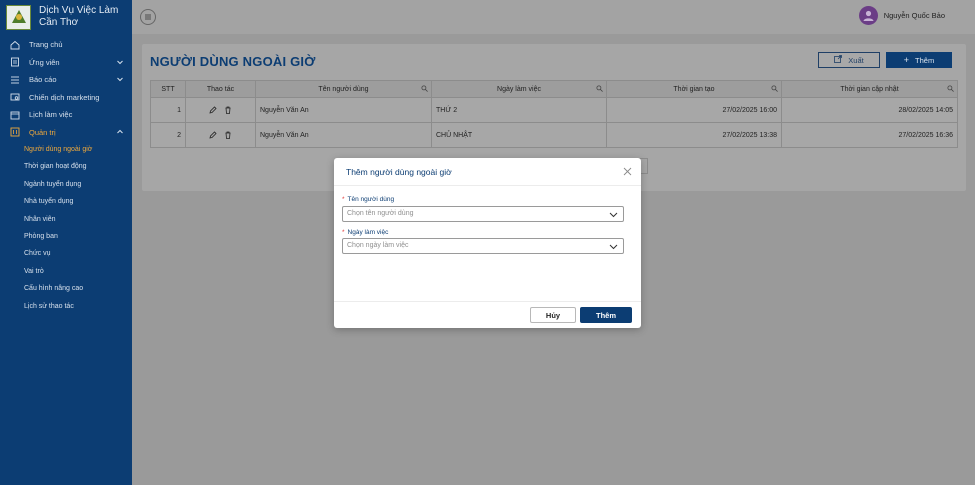 Image resolution: width=975 pixels, height=485 pixels. I want to click on cell-day: CHỦ NHẬT, so click(519, 135).